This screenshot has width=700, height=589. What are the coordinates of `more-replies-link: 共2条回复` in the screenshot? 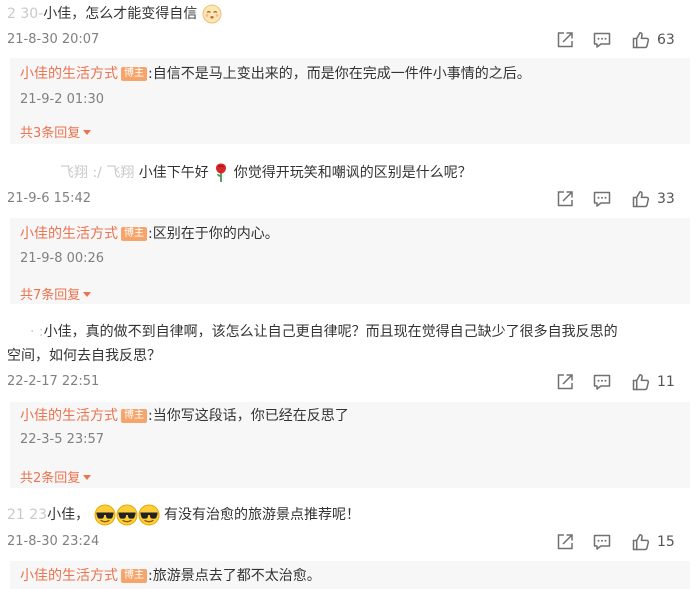 It's located at (56, 476).